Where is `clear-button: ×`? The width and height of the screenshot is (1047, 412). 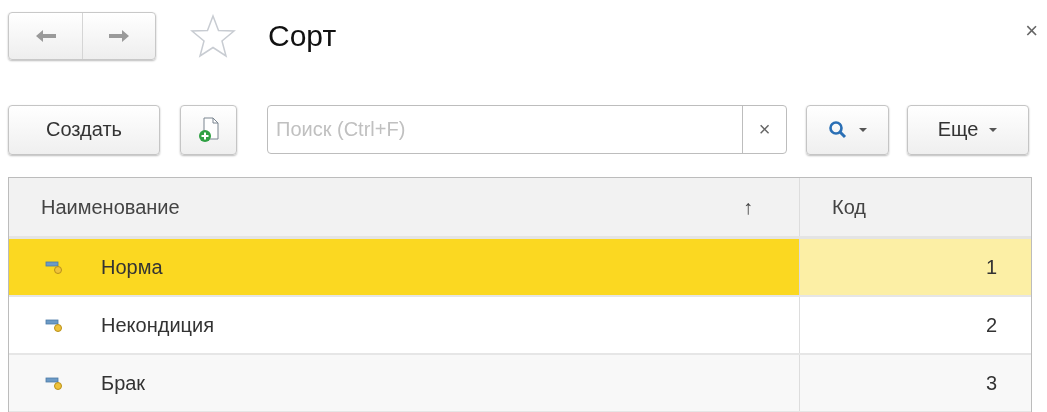
clear-button: × is located at coordinates (764, 129).